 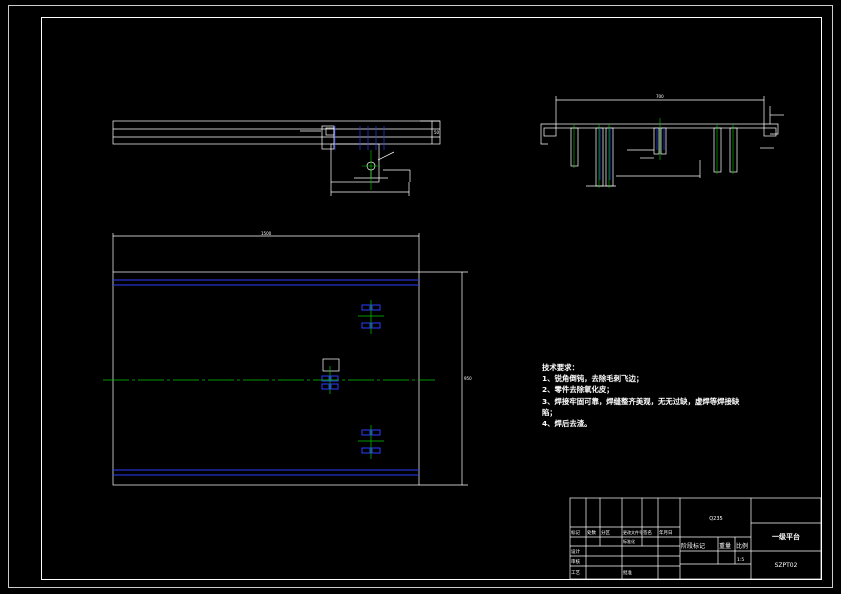 I want to click on material-label: Q235, so click(x=715, y=519).